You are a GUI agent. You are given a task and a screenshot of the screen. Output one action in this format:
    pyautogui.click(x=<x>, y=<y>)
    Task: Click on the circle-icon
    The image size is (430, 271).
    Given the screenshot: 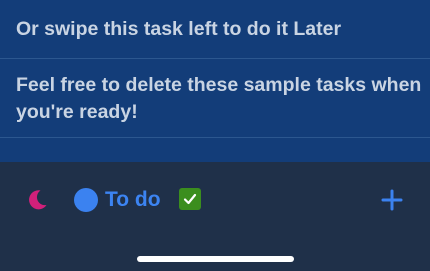 What is the action you would take?
    pyautogui.click(x=86, y=200)
    